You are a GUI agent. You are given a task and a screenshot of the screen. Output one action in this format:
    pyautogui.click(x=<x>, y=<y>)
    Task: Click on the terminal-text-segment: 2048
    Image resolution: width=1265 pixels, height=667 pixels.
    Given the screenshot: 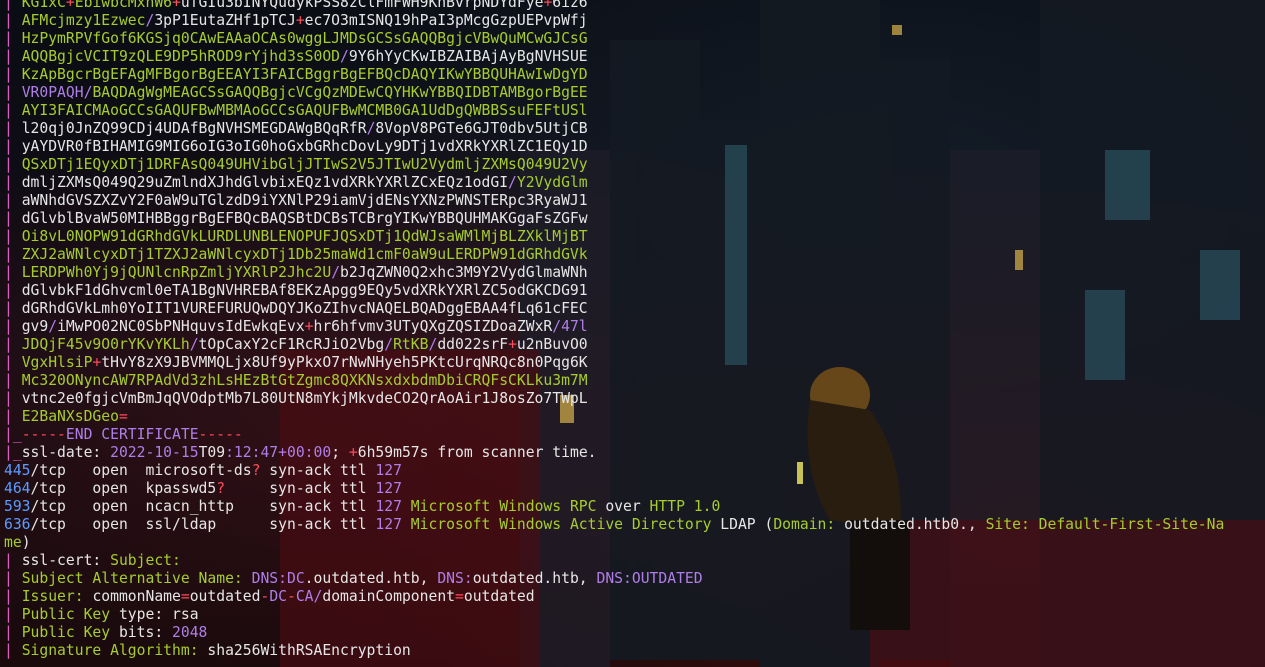 What is the action you would take?
    pyautogui.click(x=190, y=632)
    